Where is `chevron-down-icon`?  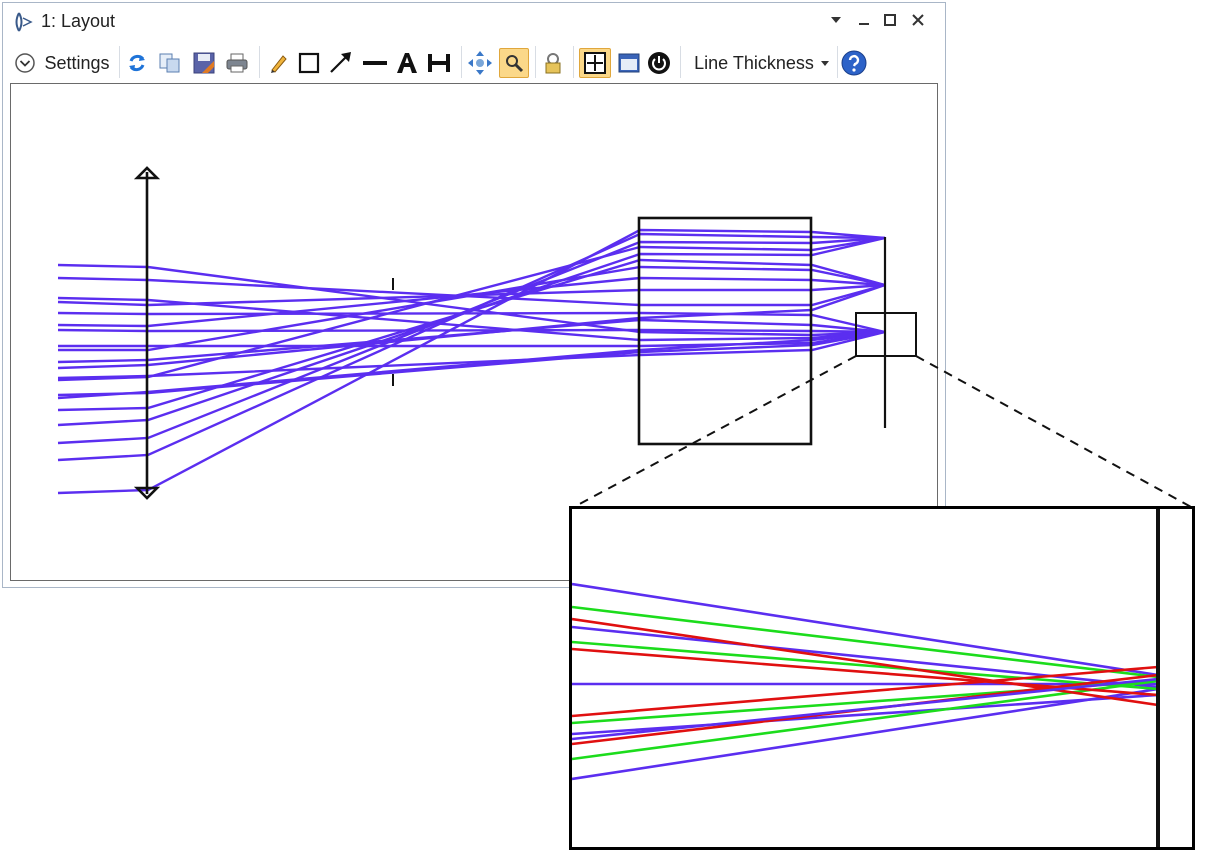
chevron-down-icon is located at coordinates (824, 63).